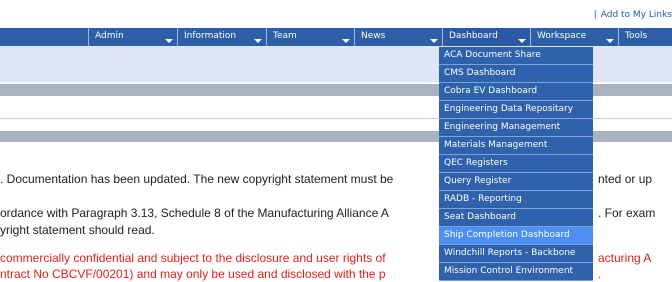 The height and width of the screenshot is (282, 672). What do you see at coordinates (373, 36) in the screenshot?
I see `nav-menu-news-label: News` at bounding box center [373, 36].